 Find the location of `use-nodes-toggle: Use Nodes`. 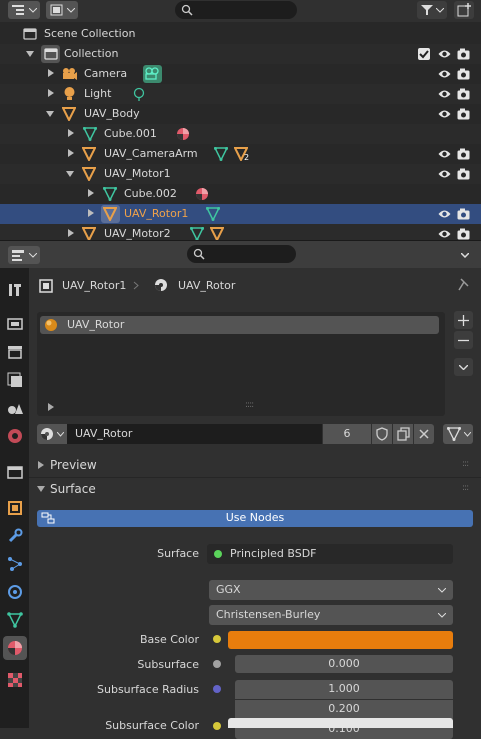

use-nodes-toggle: Use Nodes is located at coordinates (255, 518).